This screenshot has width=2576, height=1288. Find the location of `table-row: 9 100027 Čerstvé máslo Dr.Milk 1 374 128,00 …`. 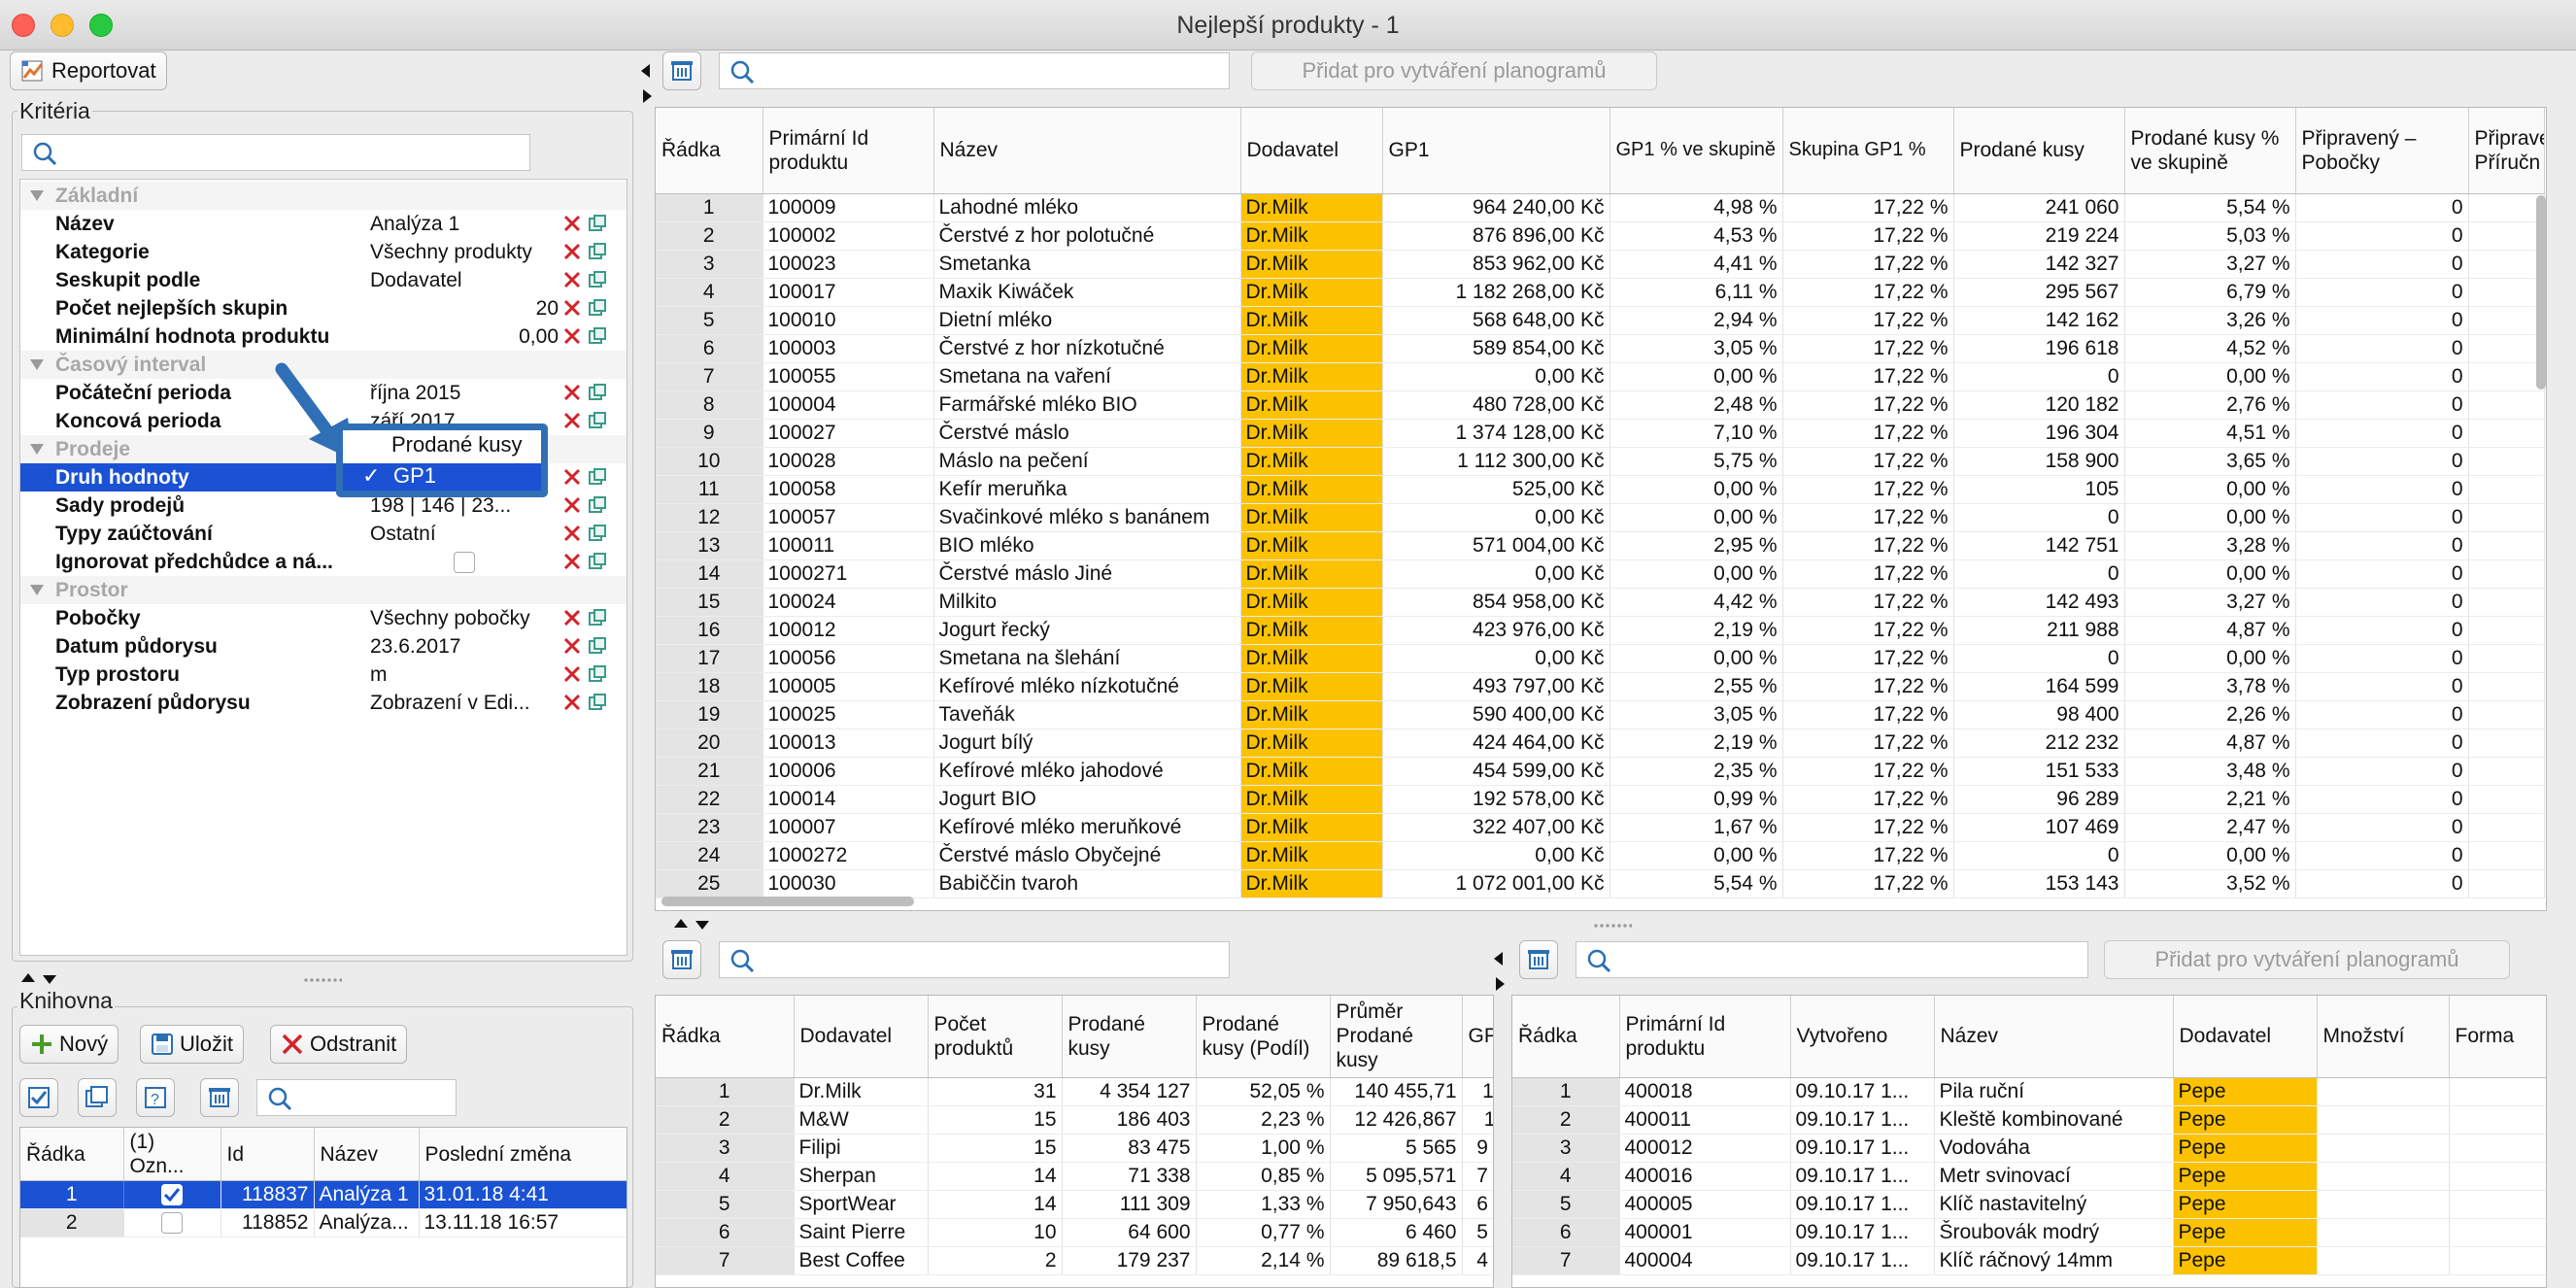

table-row: 9 100027 Čerstvé máslo Dr.Milk 1 374 128,00 … is located at coordinates (1600, 433).